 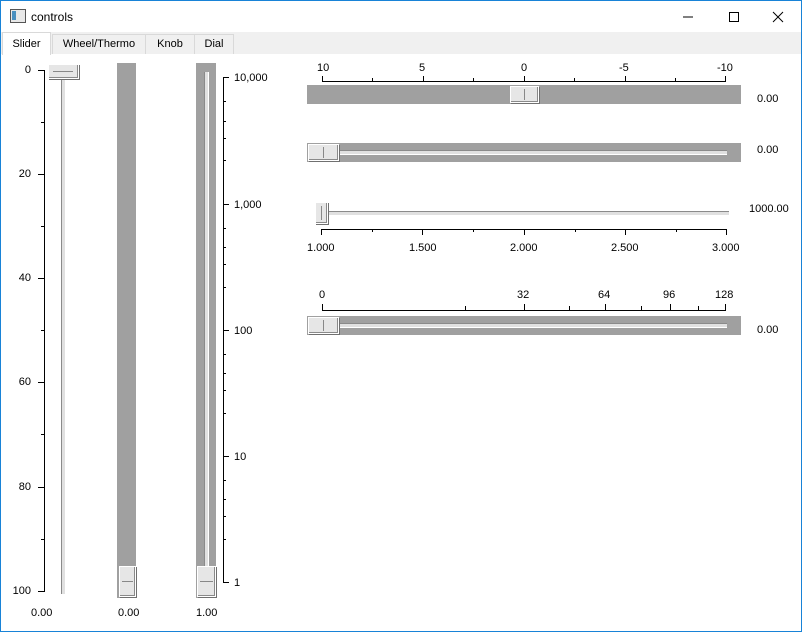 What do you see at coordinates (170, 44) in the screenshot?
I see `tab-knob: Knob` at bounding box center [170, 44].